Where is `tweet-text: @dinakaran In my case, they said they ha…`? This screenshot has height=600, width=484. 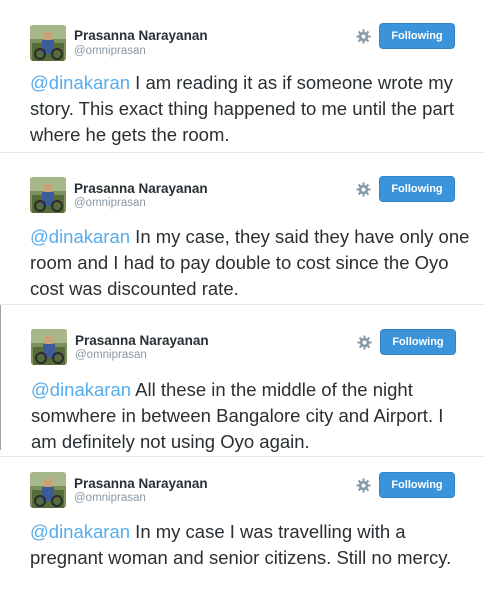
tweet-text: @dinakaran In my case, they said they ha… is located at coordinates (250, 263).